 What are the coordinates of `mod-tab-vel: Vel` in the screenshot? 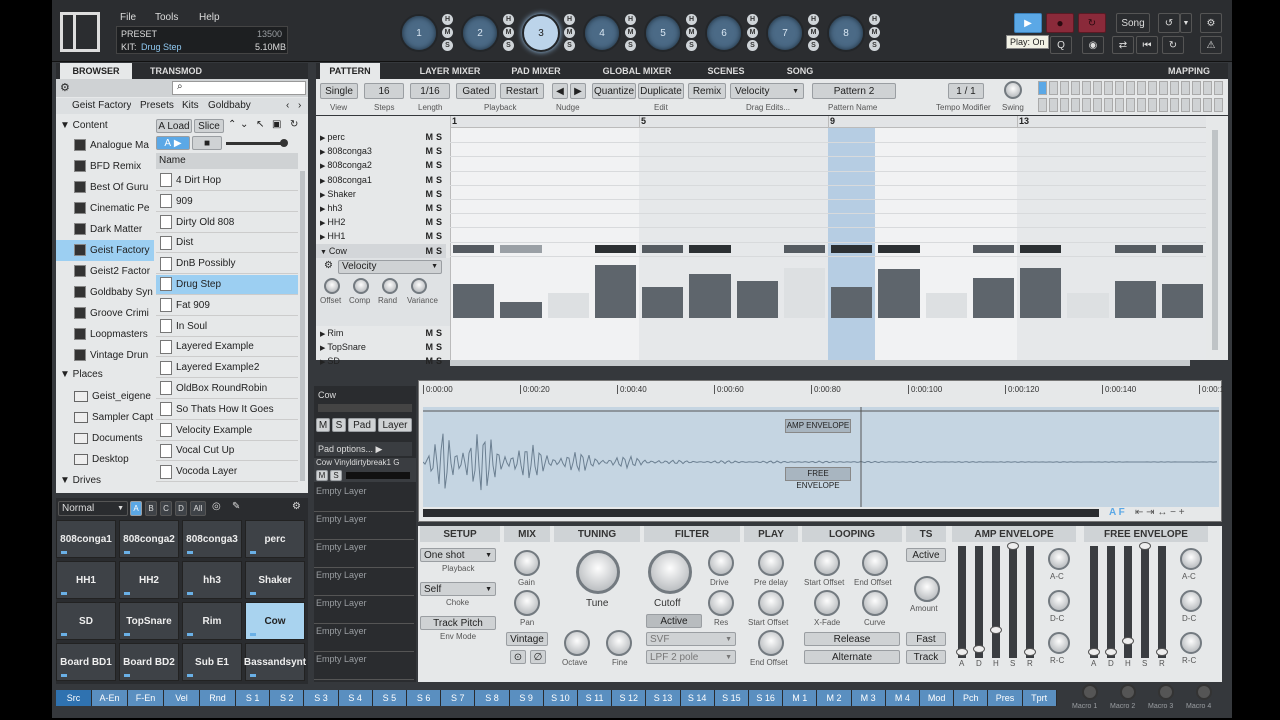 It's located at (182, 698).